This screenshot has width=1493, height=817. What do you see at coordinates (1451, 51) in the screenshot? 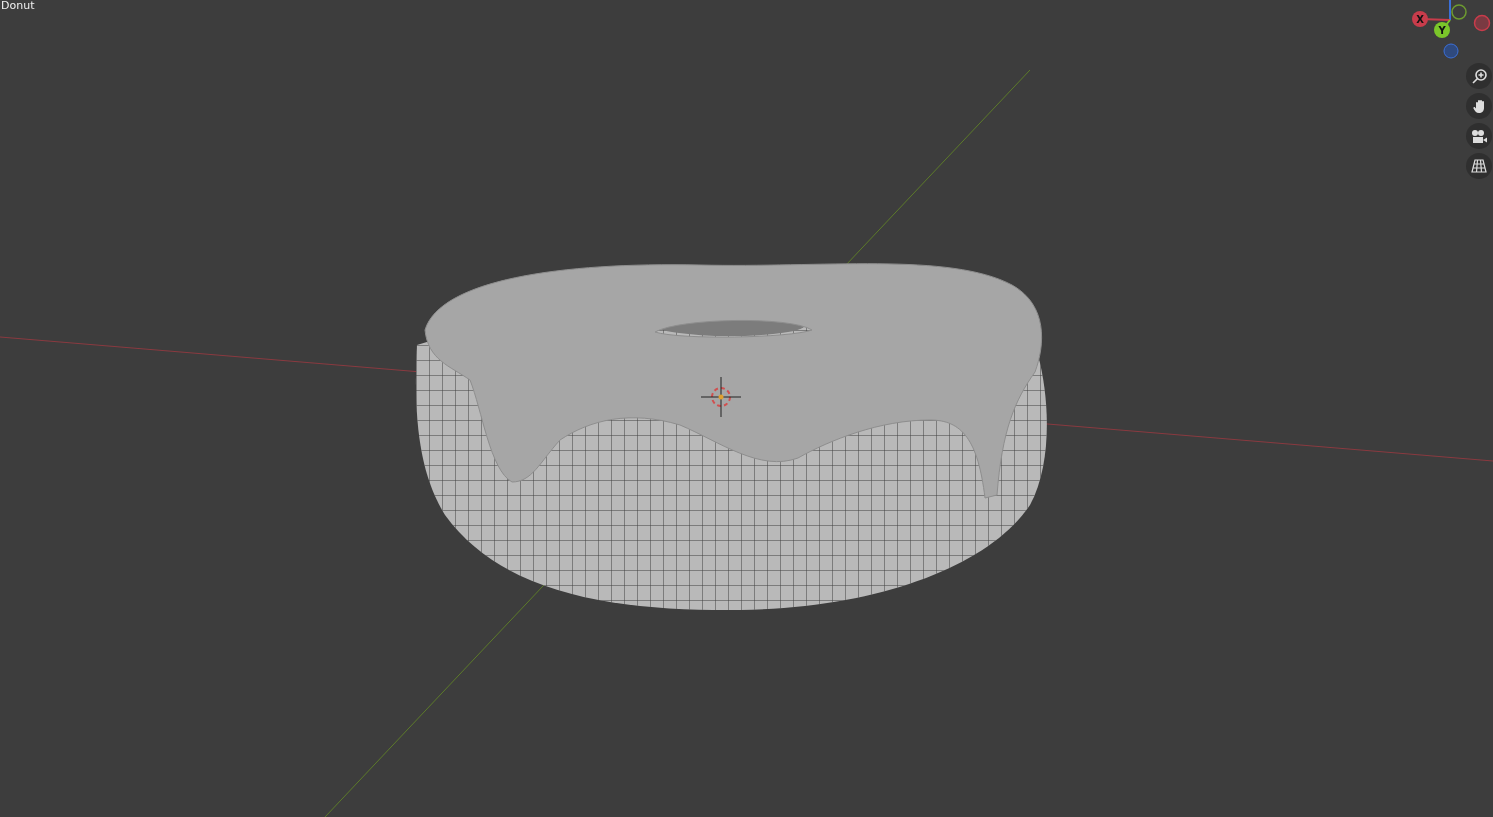
I see `negative-z-handle` at bounding box center [1451, 51].